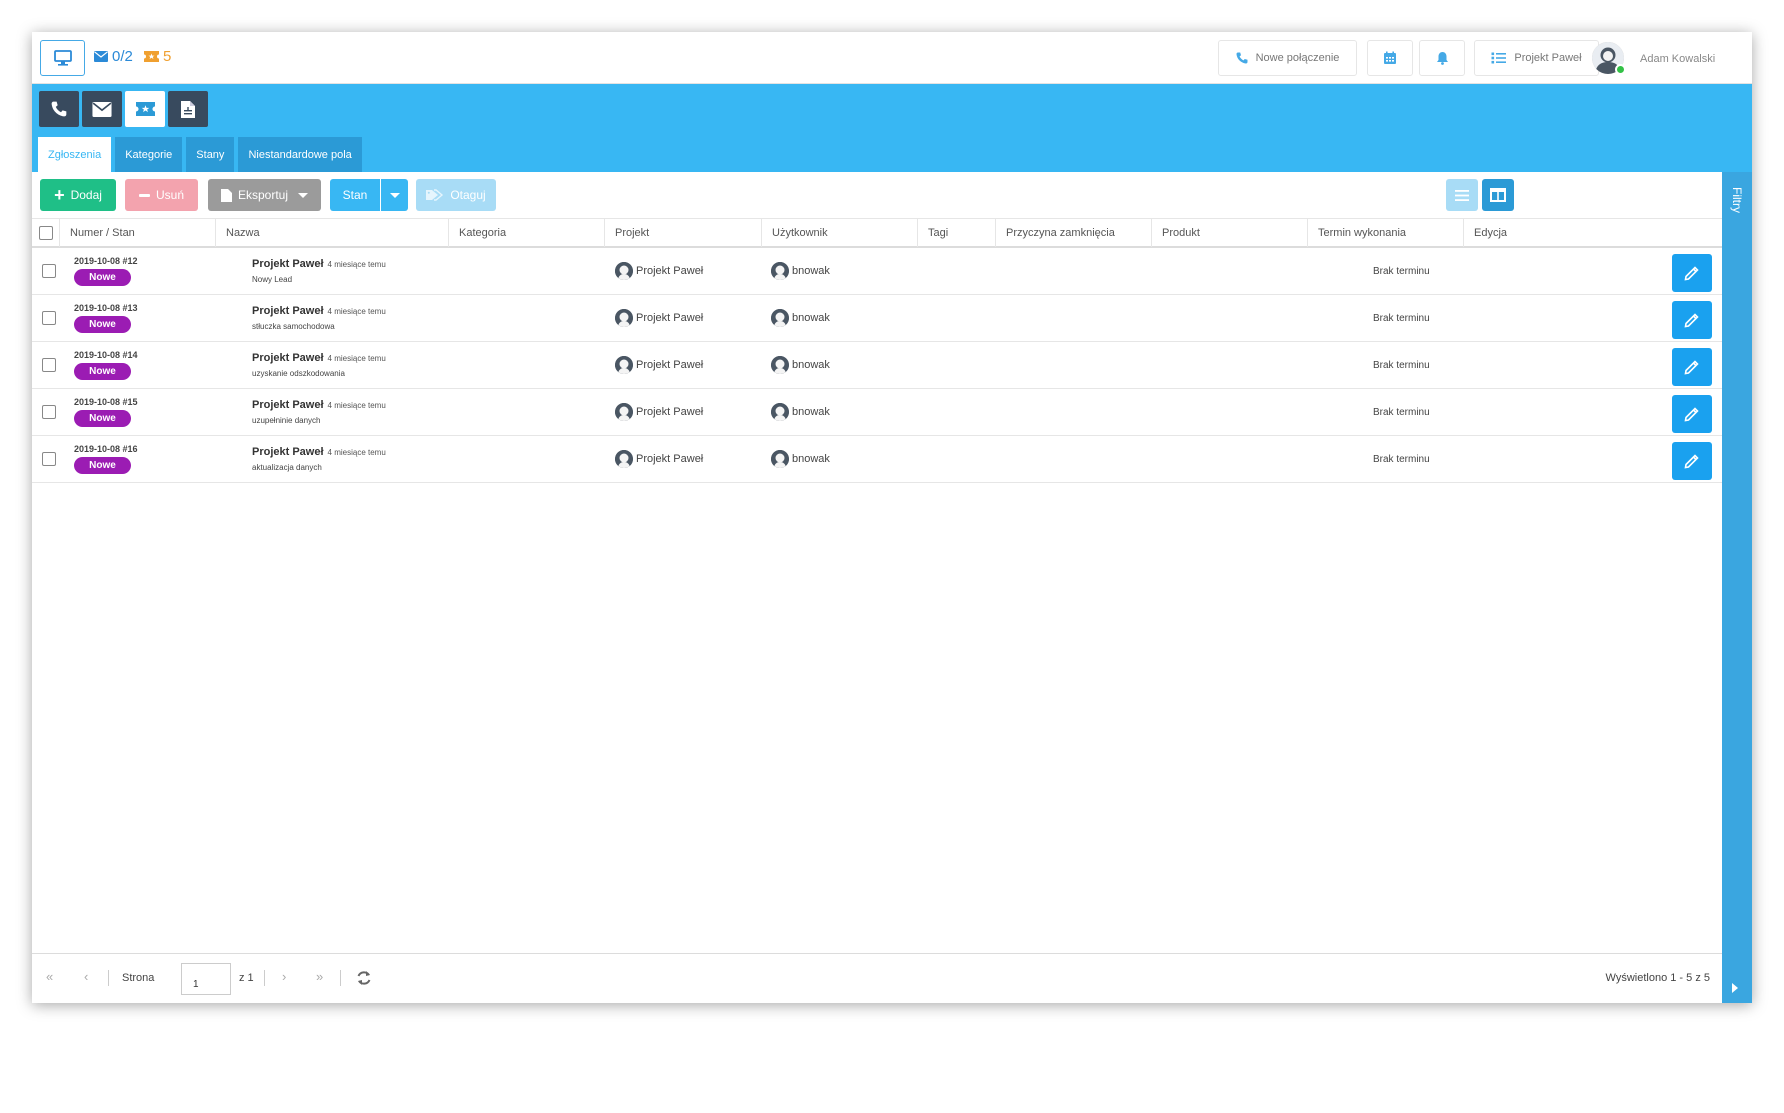  What do you see at coordinates (624, 365) in the screenshot?
I see `project-avatar-icon` at bounding box center [624, 365].